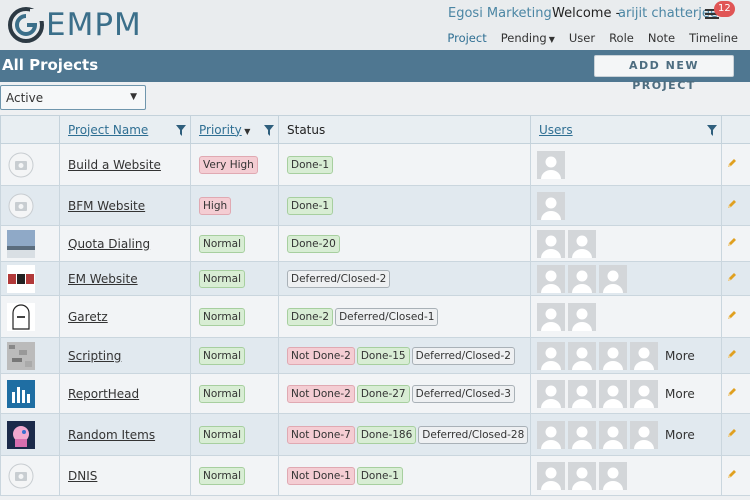  Describe the element at coordinates (33, 393) in the screenshot. I see `bar-chart-thumbnail` at that location.